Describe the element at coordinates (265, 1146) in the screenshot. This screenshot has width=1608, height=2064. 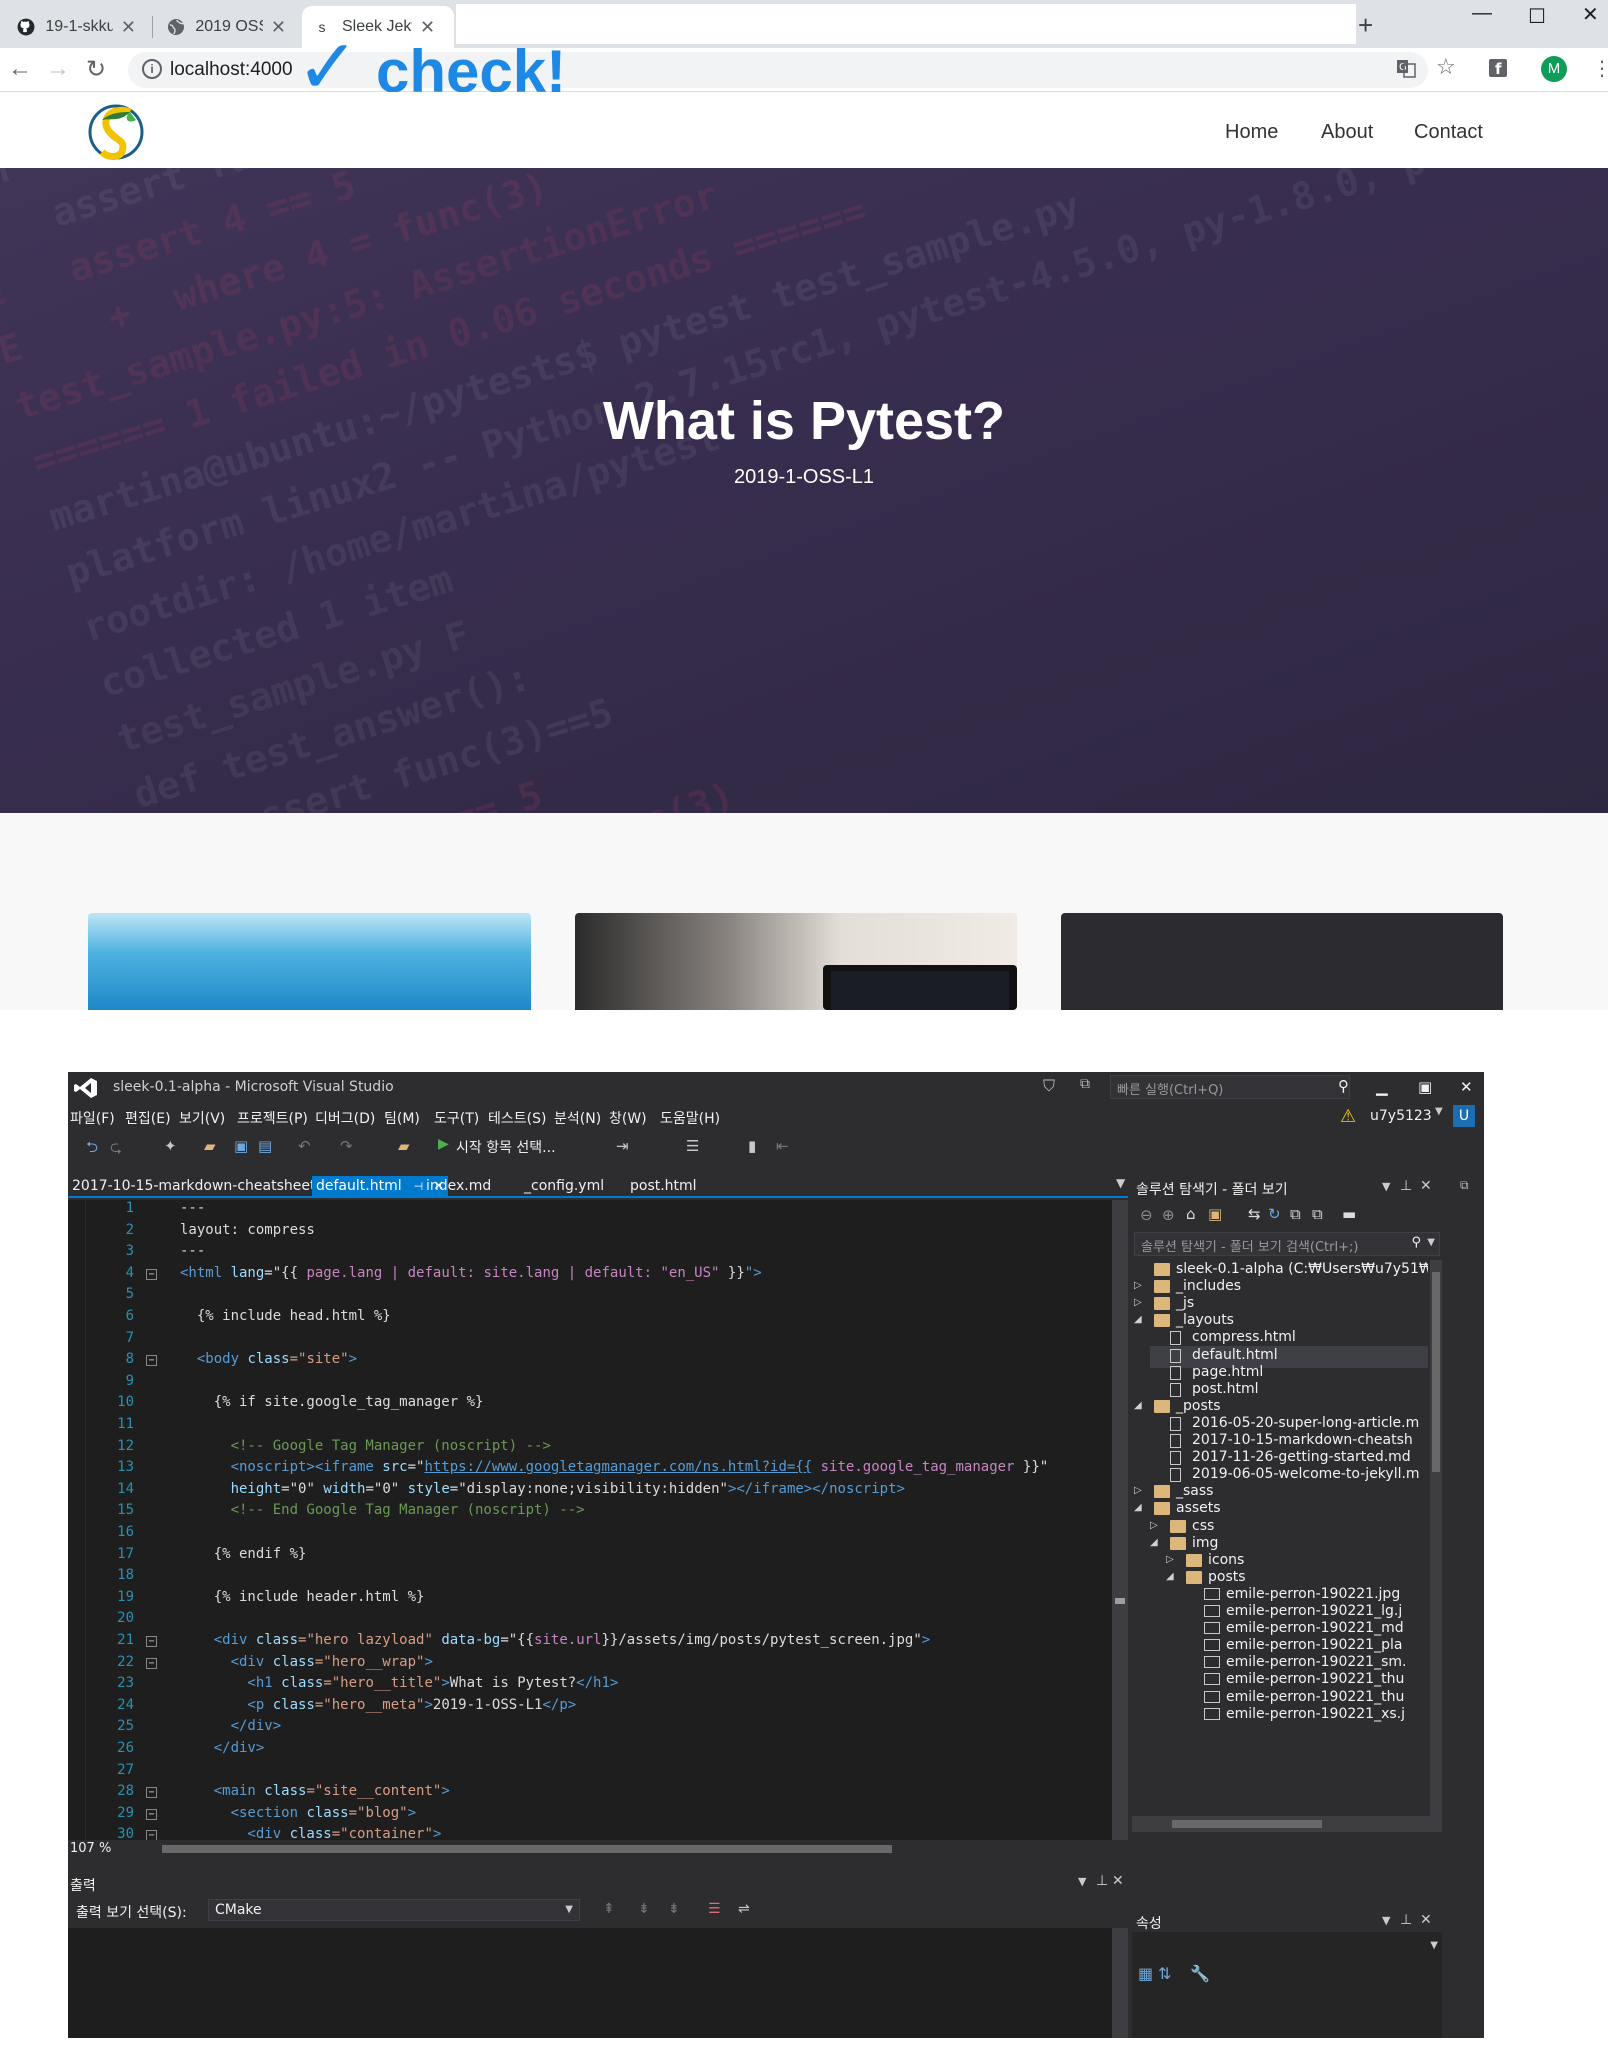
I see `save-all-icon: ▤` at that location.